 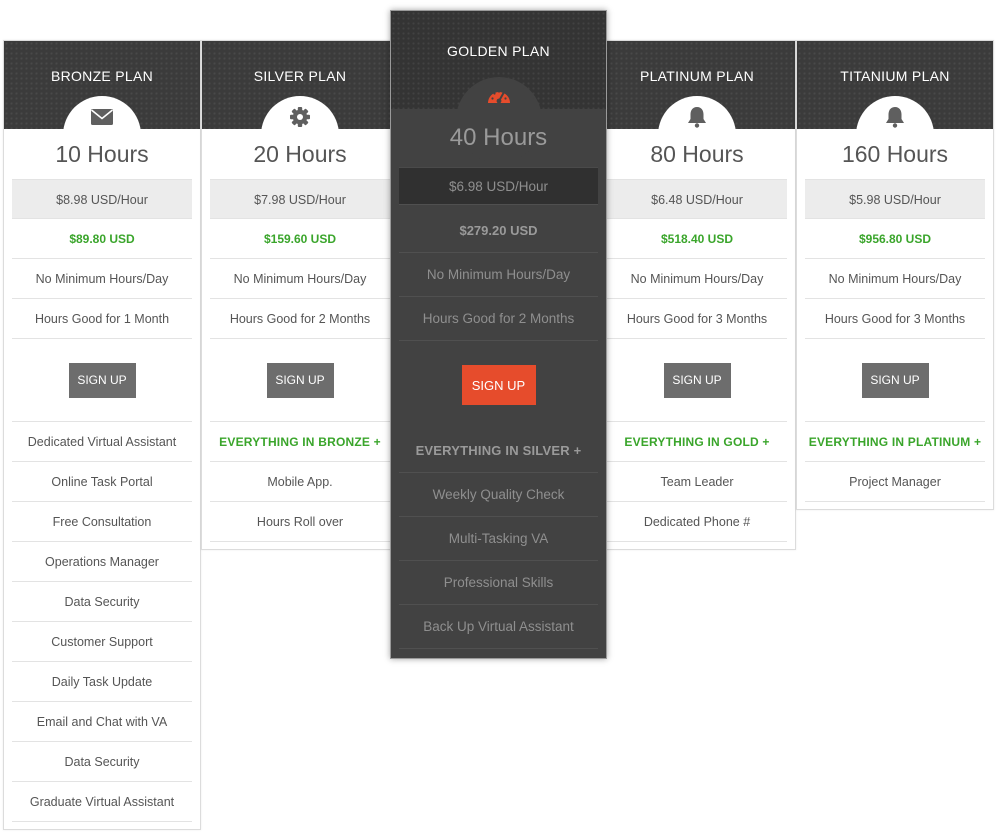 I want to click on envelope-icon, so click(x=102, y=117).